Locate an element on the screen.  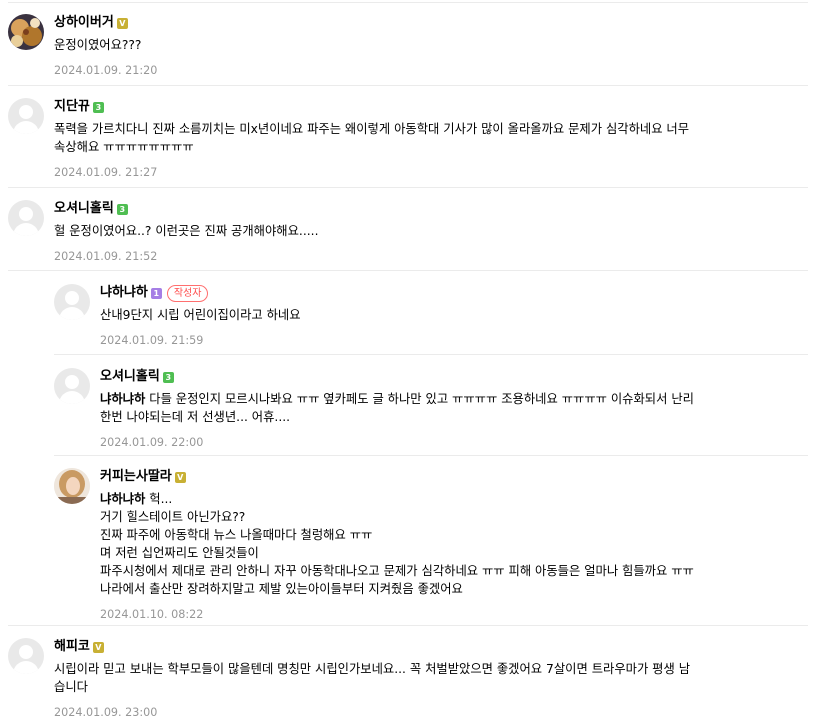
nickname: 냐하냐하 is located at coordinates (124, 293).